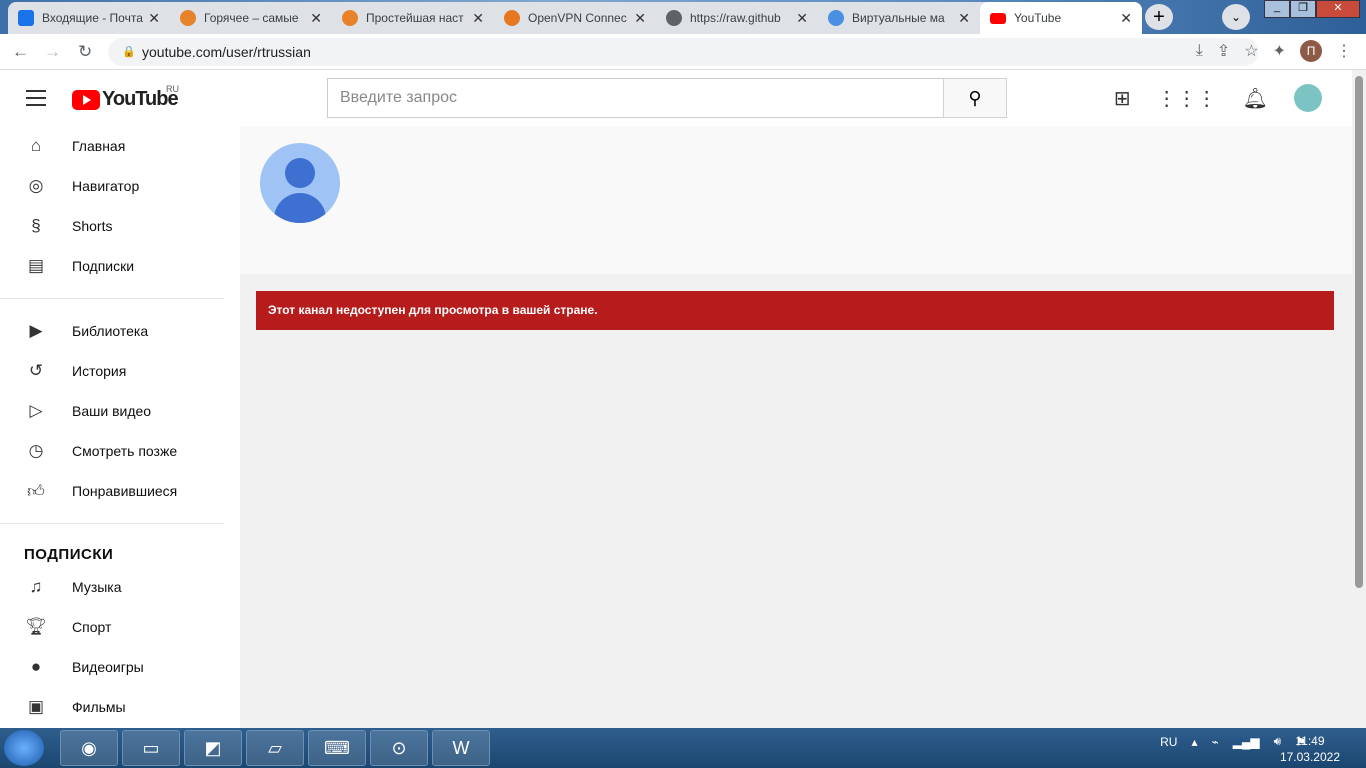 The image size is (1366, 768). I want to click on library-icon: ▶, so click(36, 330).